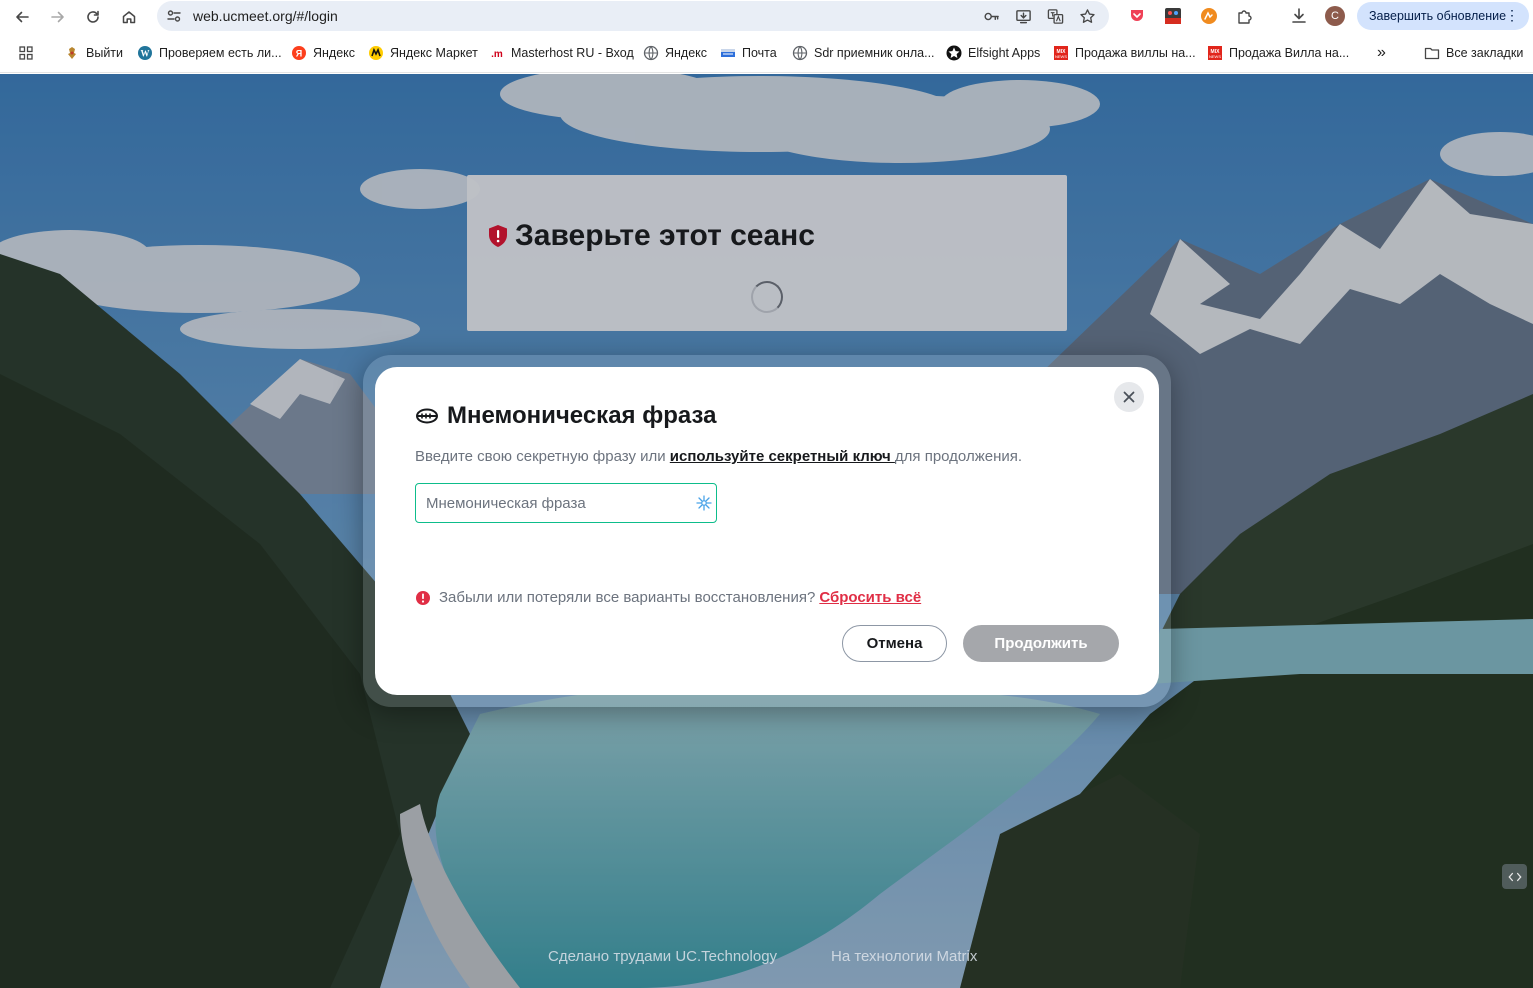 The image size is (1533, 988). What do you see at coordinates (870, 597) in the screenshot?
I see `reset-all-link: Сбросить всё` at bounding box center [870, 597].